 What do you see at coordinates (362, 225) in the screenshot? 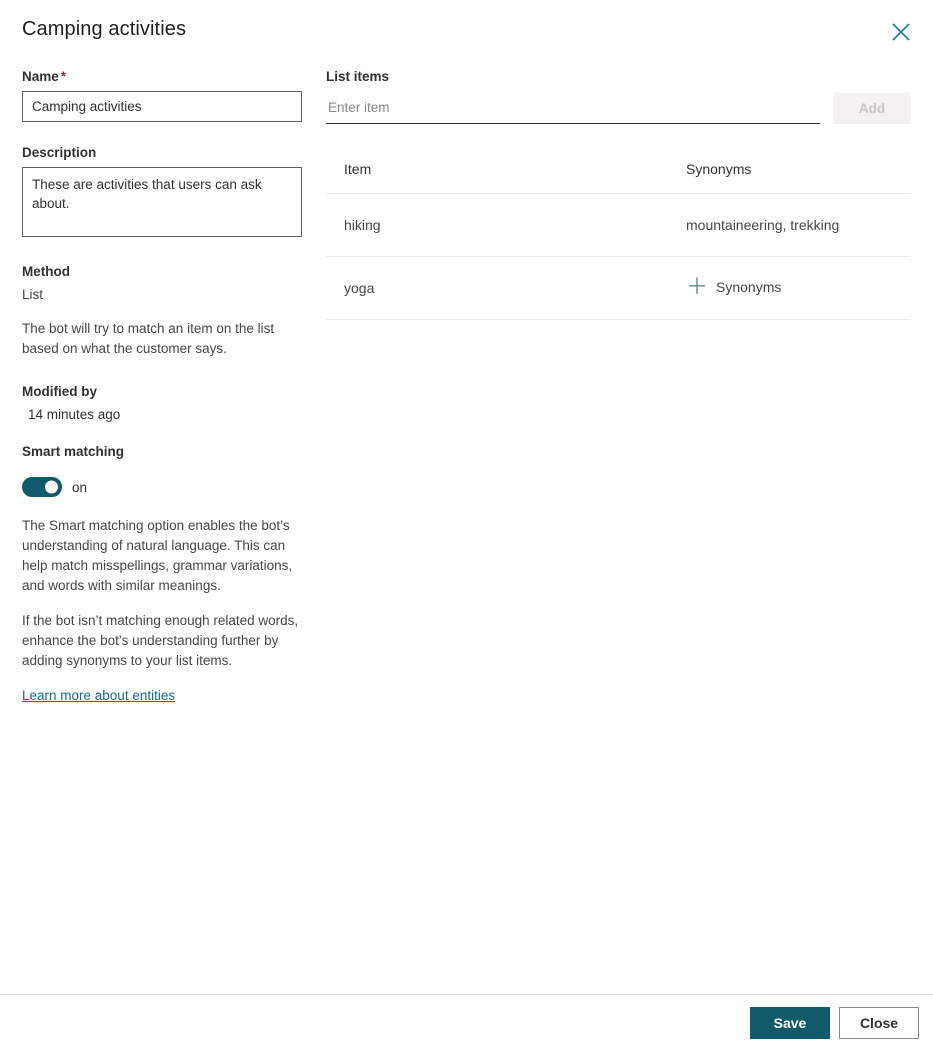
I see `cell-item: hiking` at bounding box center [362, 225].